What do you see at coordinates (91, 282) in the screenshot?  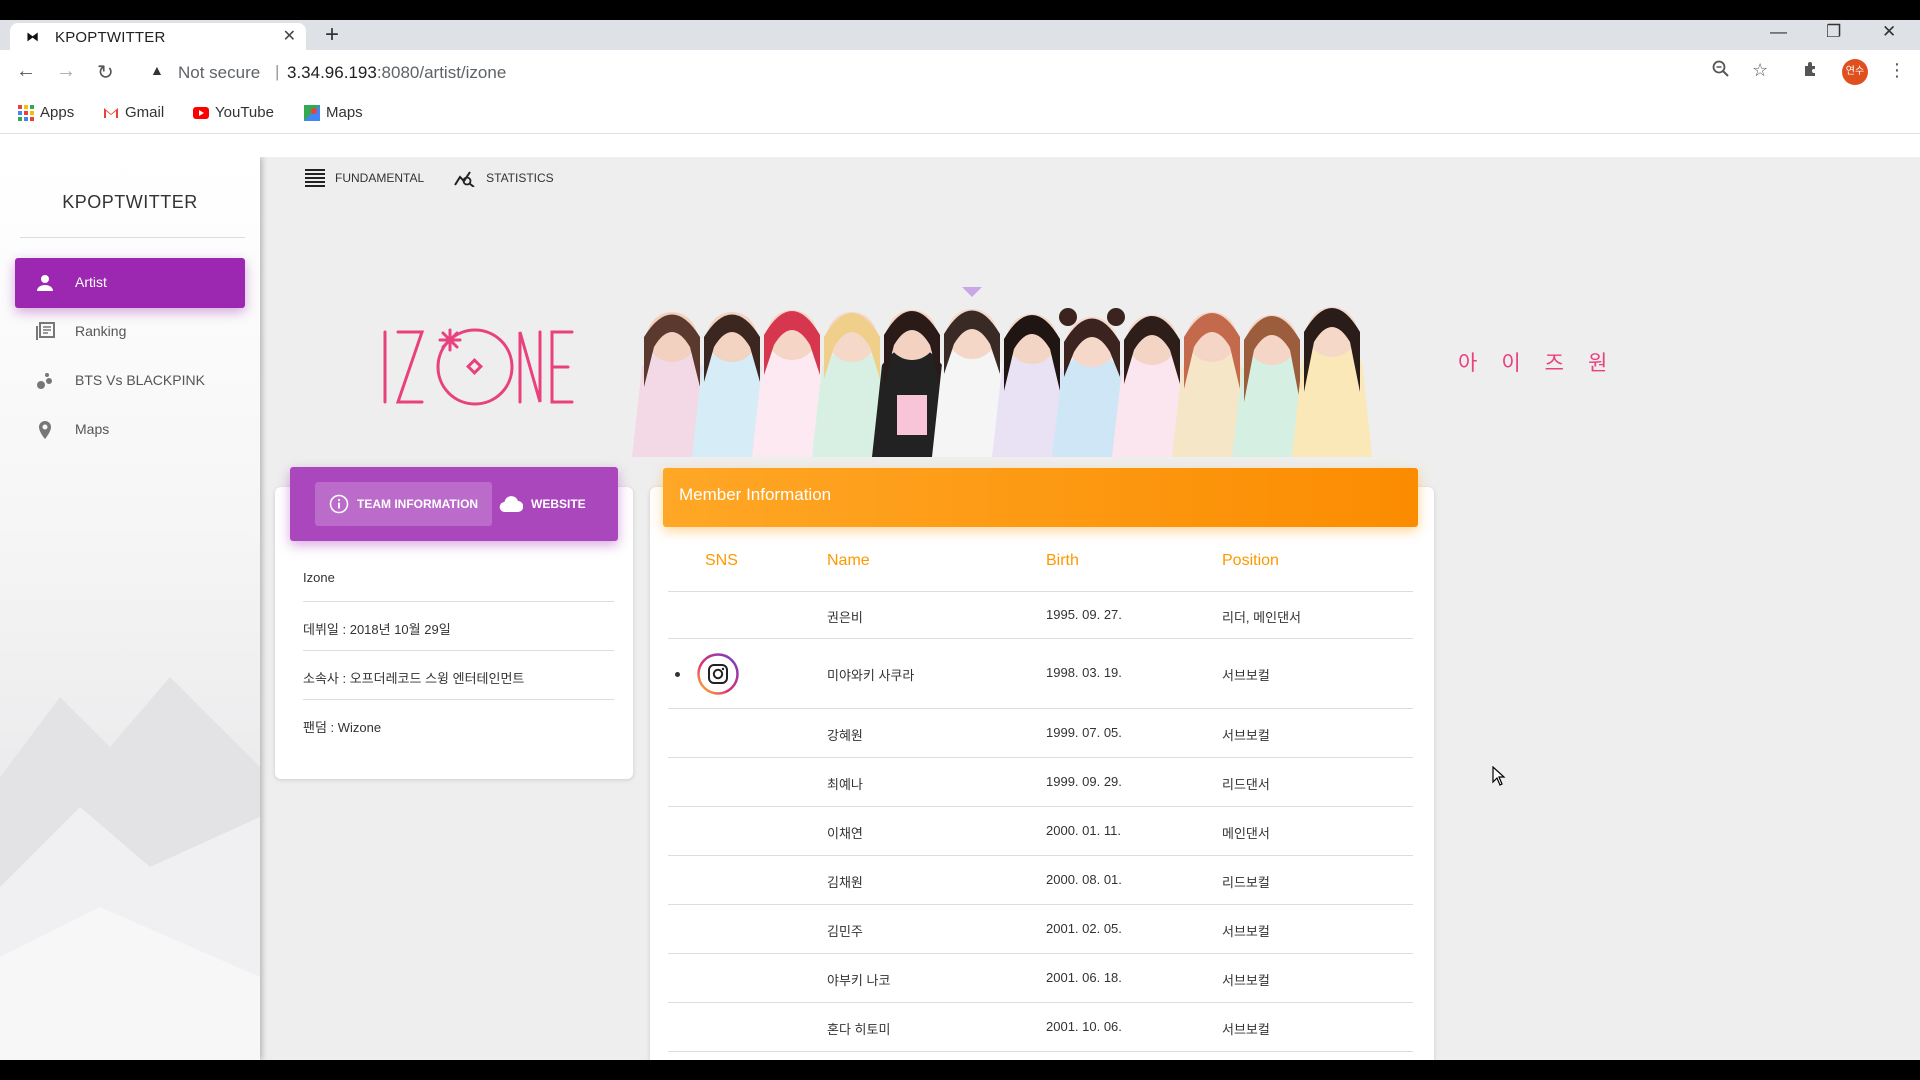 I see `sidebar-item-label: Artist` at bounding box center [91, 282].